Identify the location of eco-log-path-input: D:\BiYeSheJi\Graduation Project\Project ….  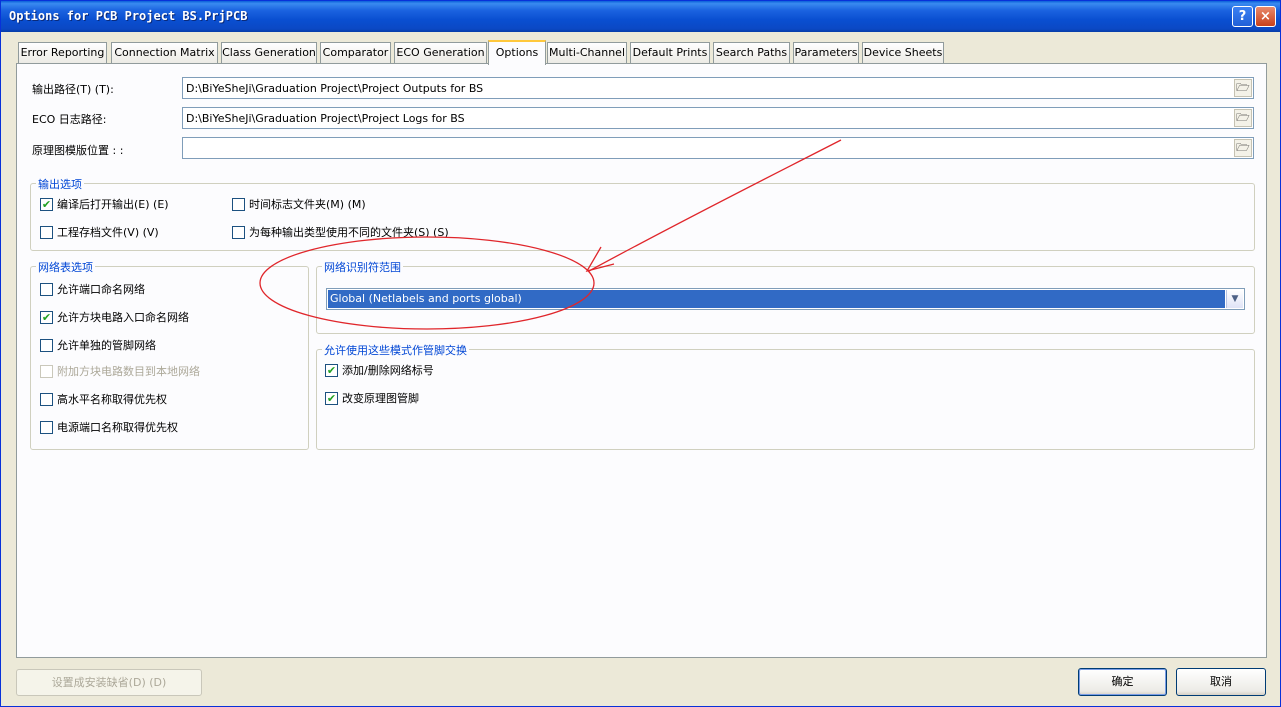
(718, 118).